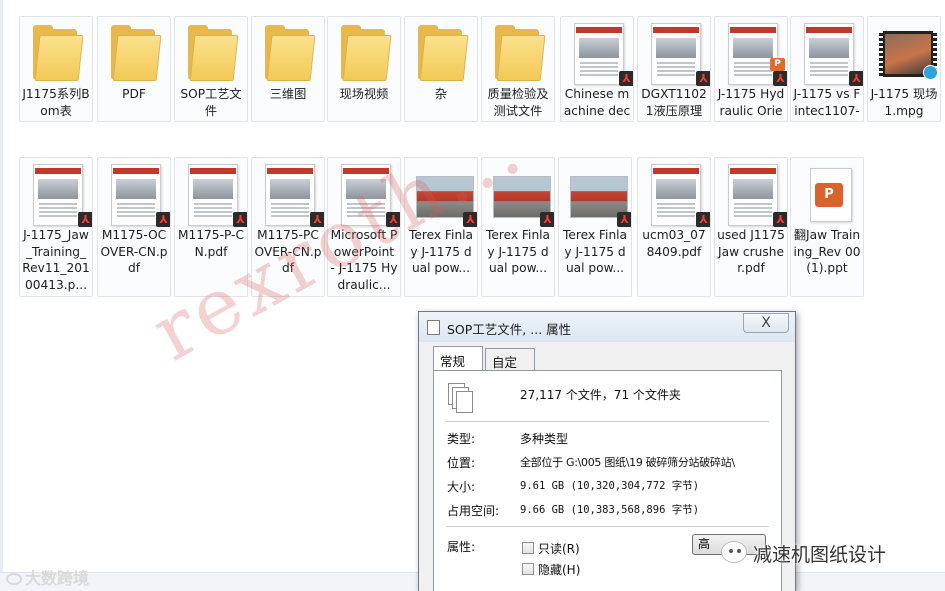  I want to click on file-item: ⅄ M1175-PCOVER-CN.pdf, so click(288, 227).